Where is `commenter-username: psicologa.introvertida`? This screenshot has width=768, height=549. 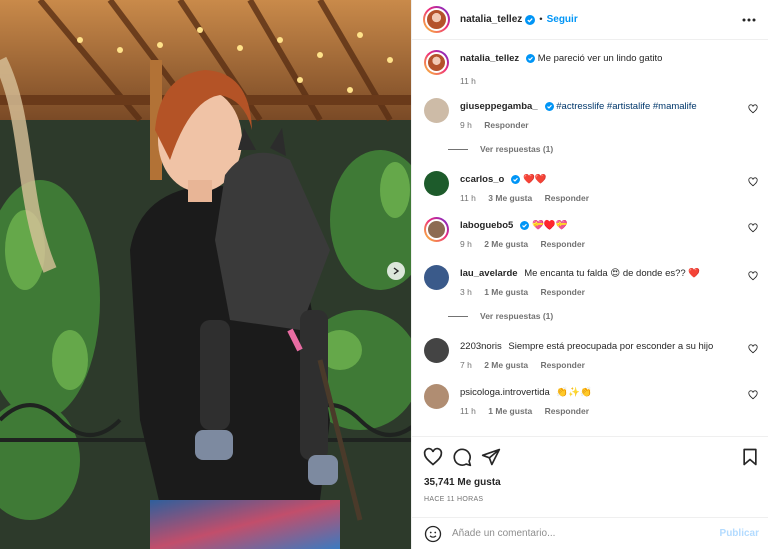 commenter-username: psicologa.introvertida is located at coordinates (505, 392).